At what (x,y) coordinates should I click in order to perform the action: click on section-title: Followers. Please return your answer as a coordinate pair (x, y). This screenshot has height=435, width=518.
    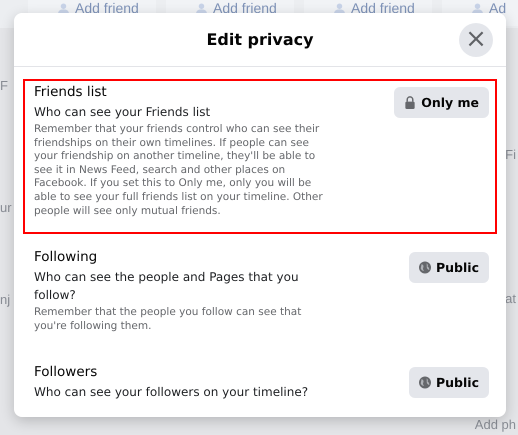
    Looking at the image, I should click on (66, 372).